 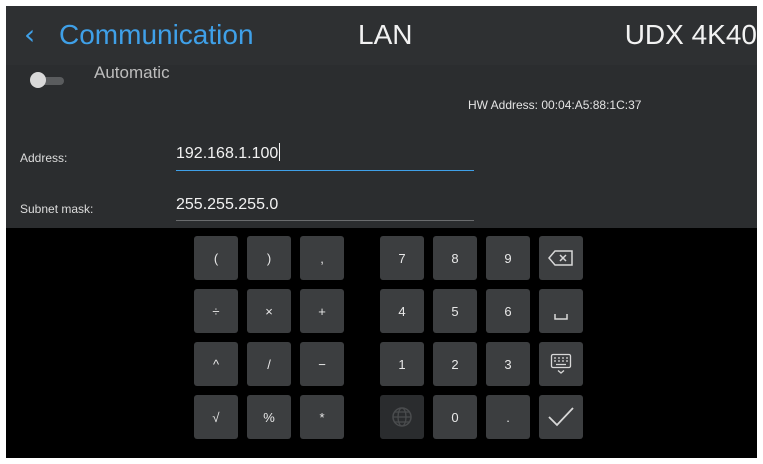 I want to click on globe-icon, so click(x=402, y=417).